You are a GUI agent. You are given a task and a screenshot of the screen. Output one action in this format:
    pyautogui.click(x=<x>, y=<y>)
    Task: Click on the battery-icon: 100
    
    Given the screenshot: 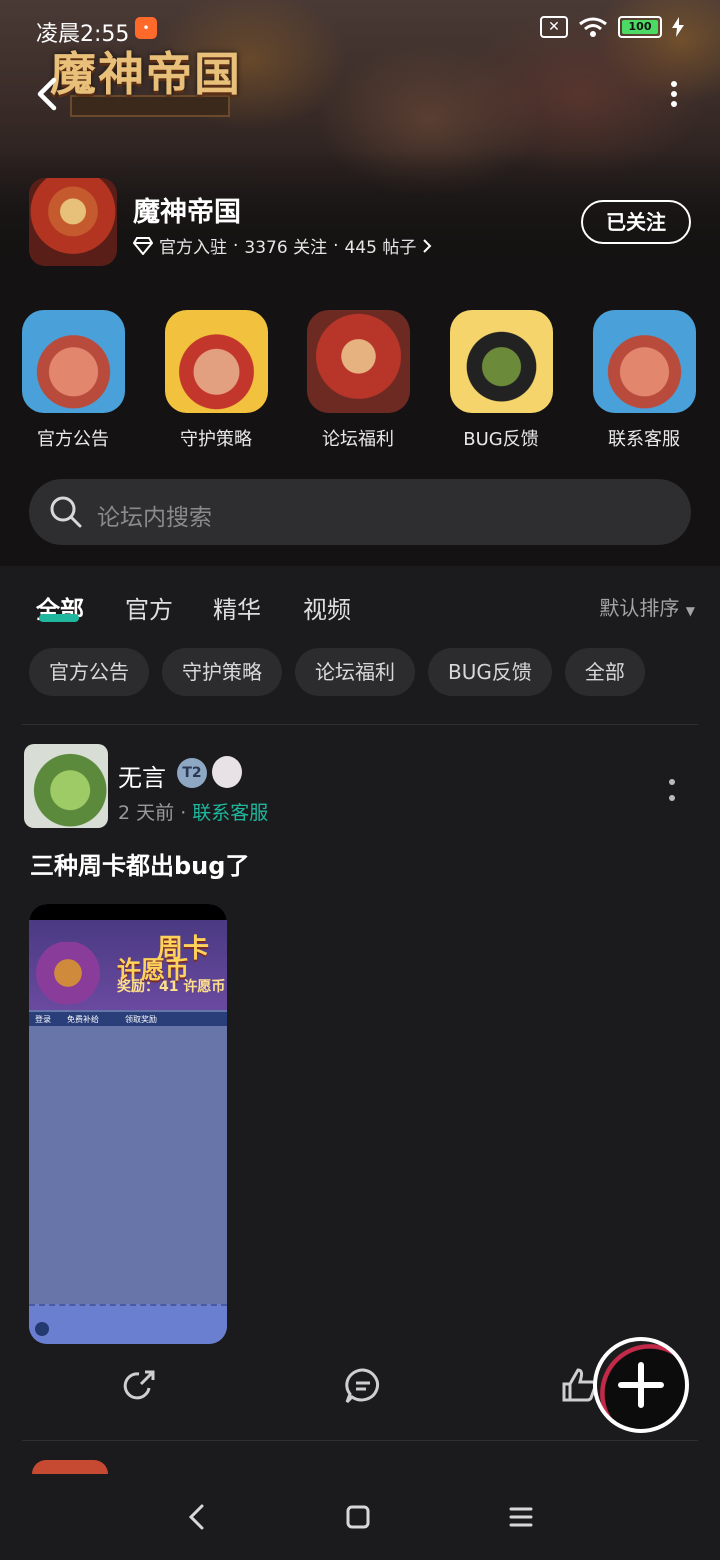 What is the action you would take?
    pyautogui.click(x=640, y=27)
    